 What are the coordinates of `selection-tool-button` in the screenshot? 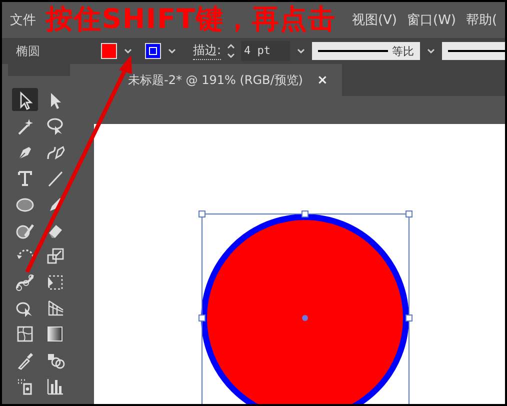 It's located at (25, 99).